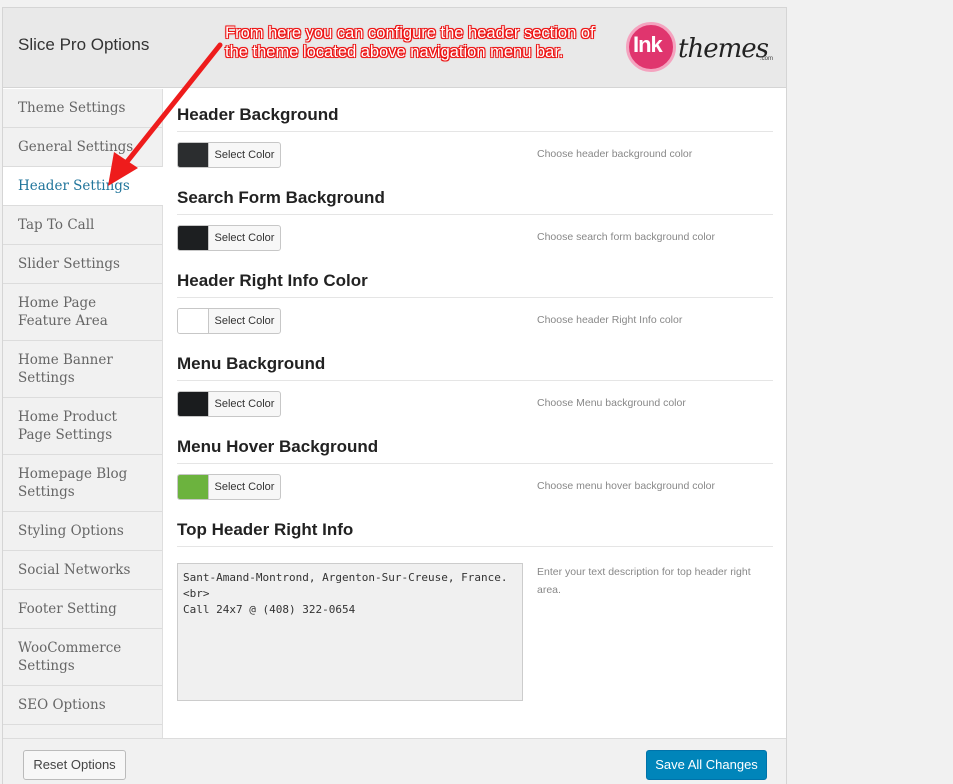 Image resolution: width=953 pixels, height=784 pixels. What do you see at coordinates (278, 446) in the screenshot?
I see `section-title: Menu Hover Background` at bounding box center [278, 446].